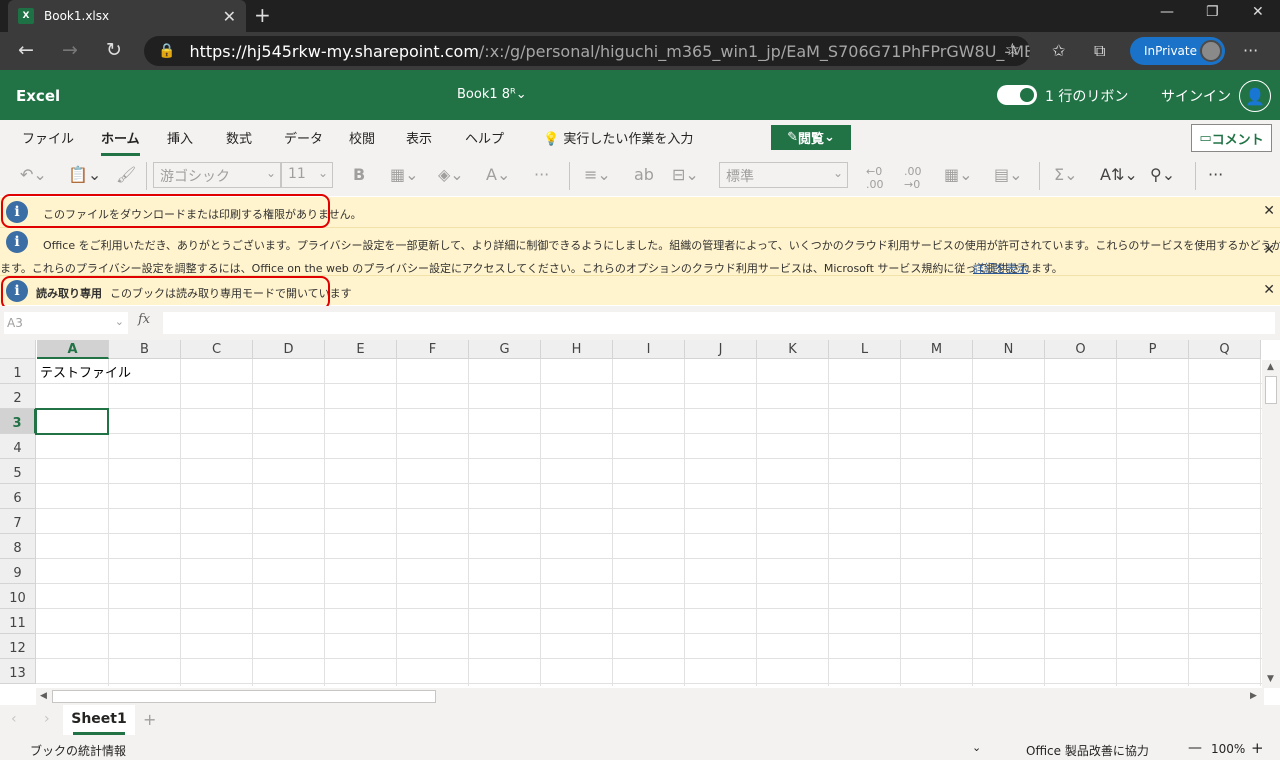 Image resolution: width=1280 pixels, height=760 pixels. Describe the element at coordinates (303, 137) in the screenshot. I see `tab-data: データ` at that location.